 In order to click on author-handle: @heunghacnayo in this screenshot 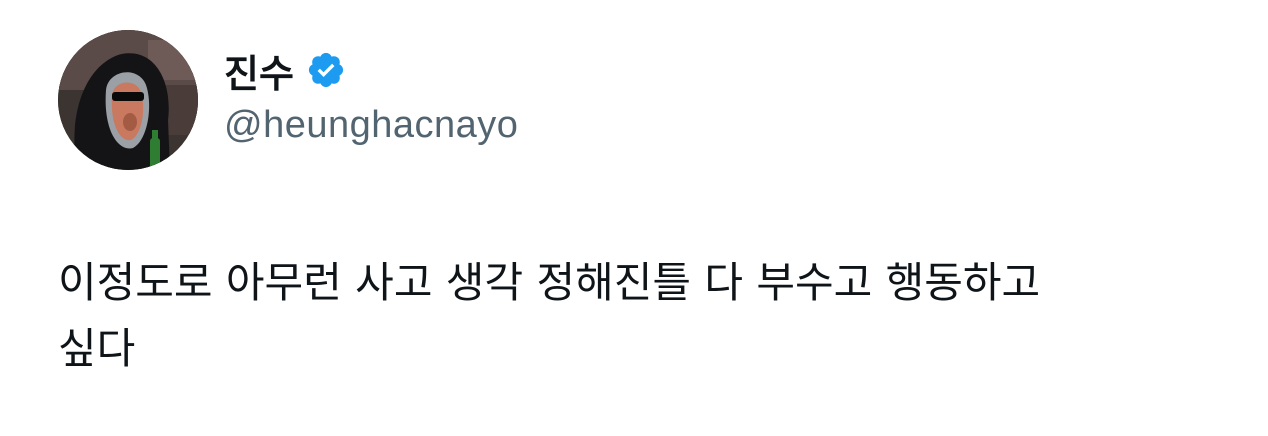, I will do `click(371, 125)`.